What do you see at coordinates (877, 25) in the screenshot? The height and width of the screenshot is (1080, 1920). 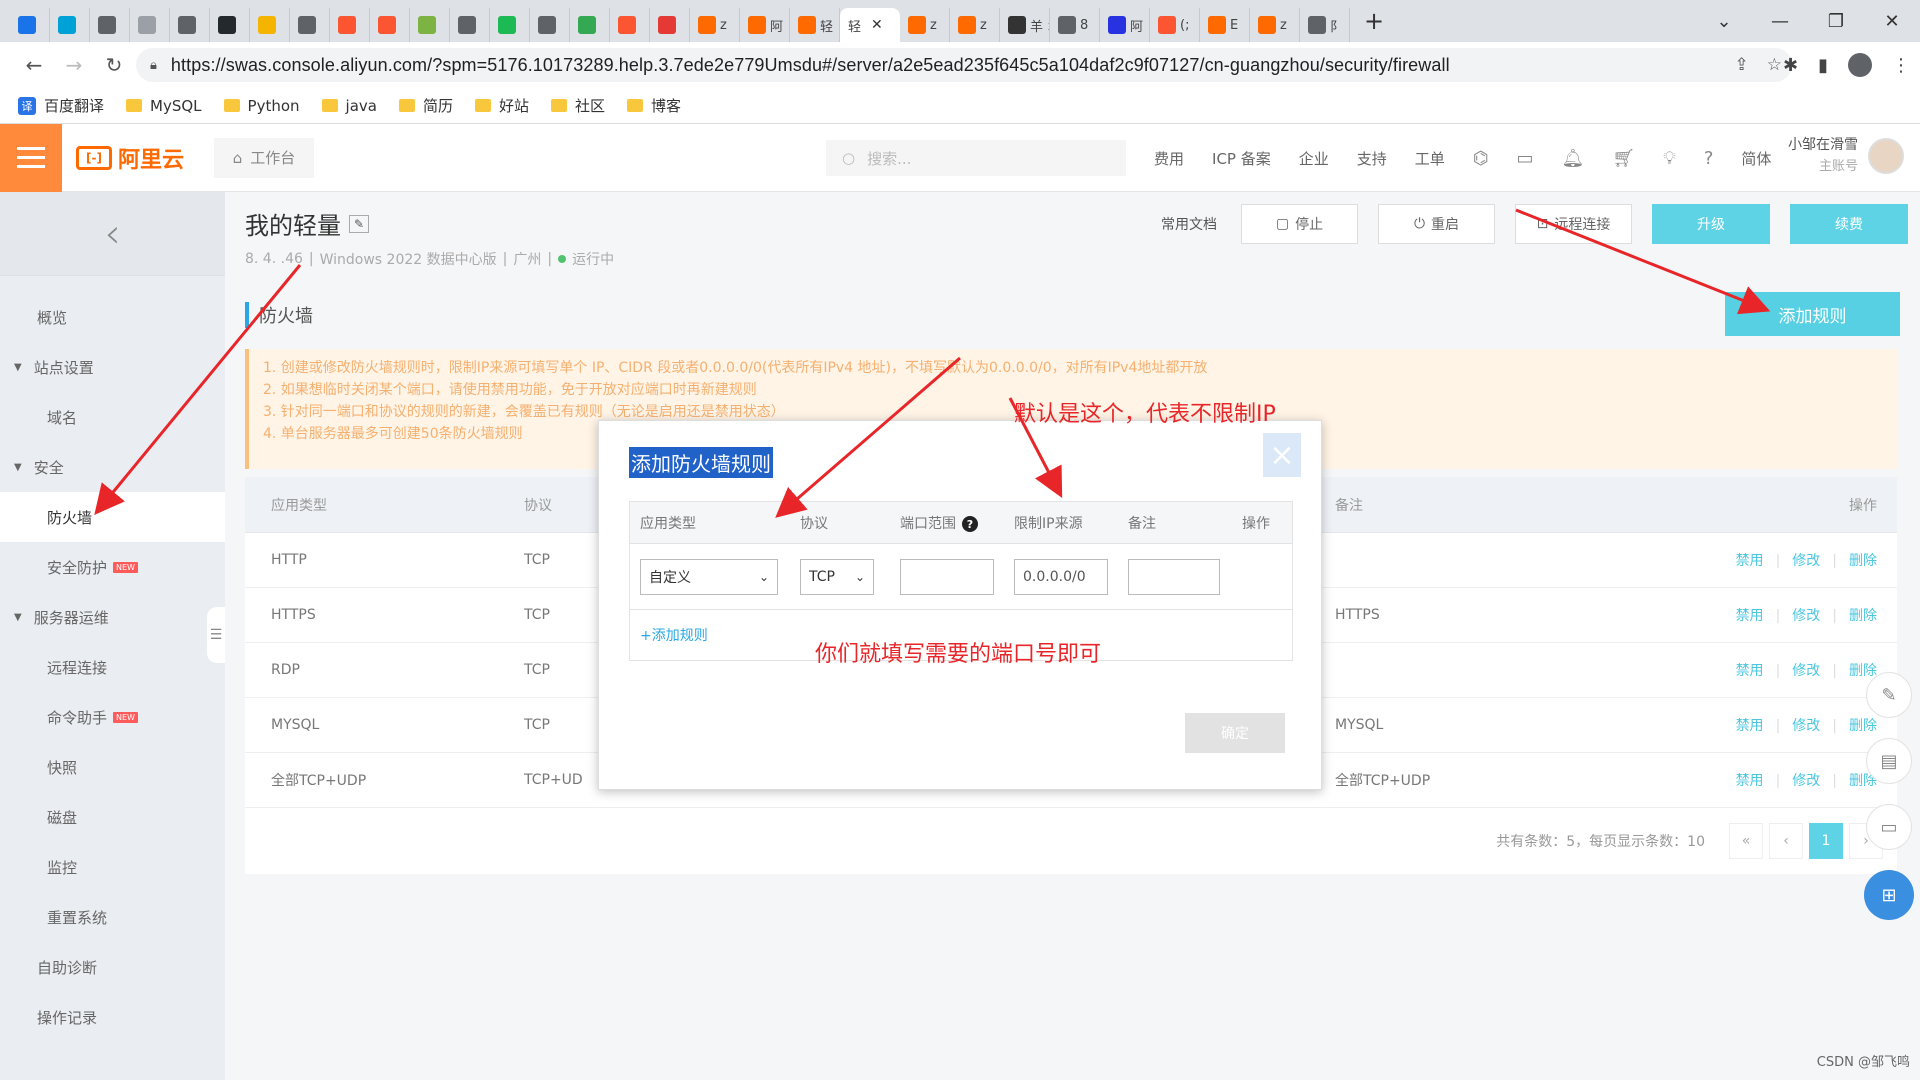 I see `close-tab-icon: ✕` at bounding box center [877, 25].